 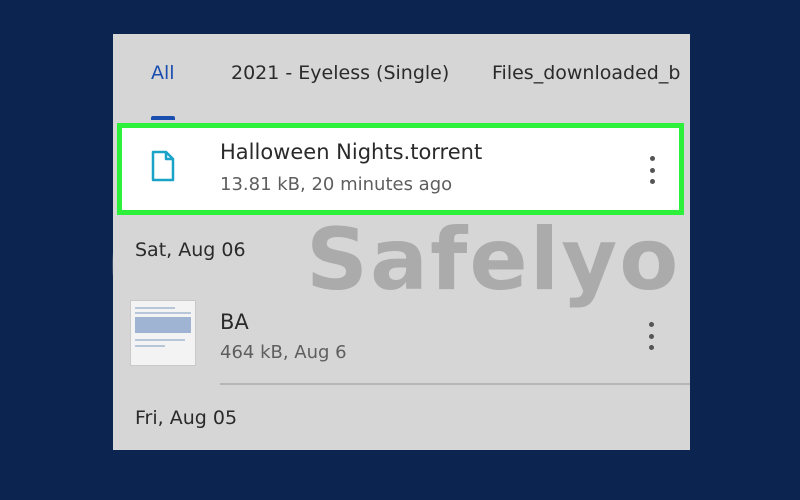 What do you see at coordinates (234, 322) in the screenshot?
I see `file-name: BA` at bounding box center [234, 322].